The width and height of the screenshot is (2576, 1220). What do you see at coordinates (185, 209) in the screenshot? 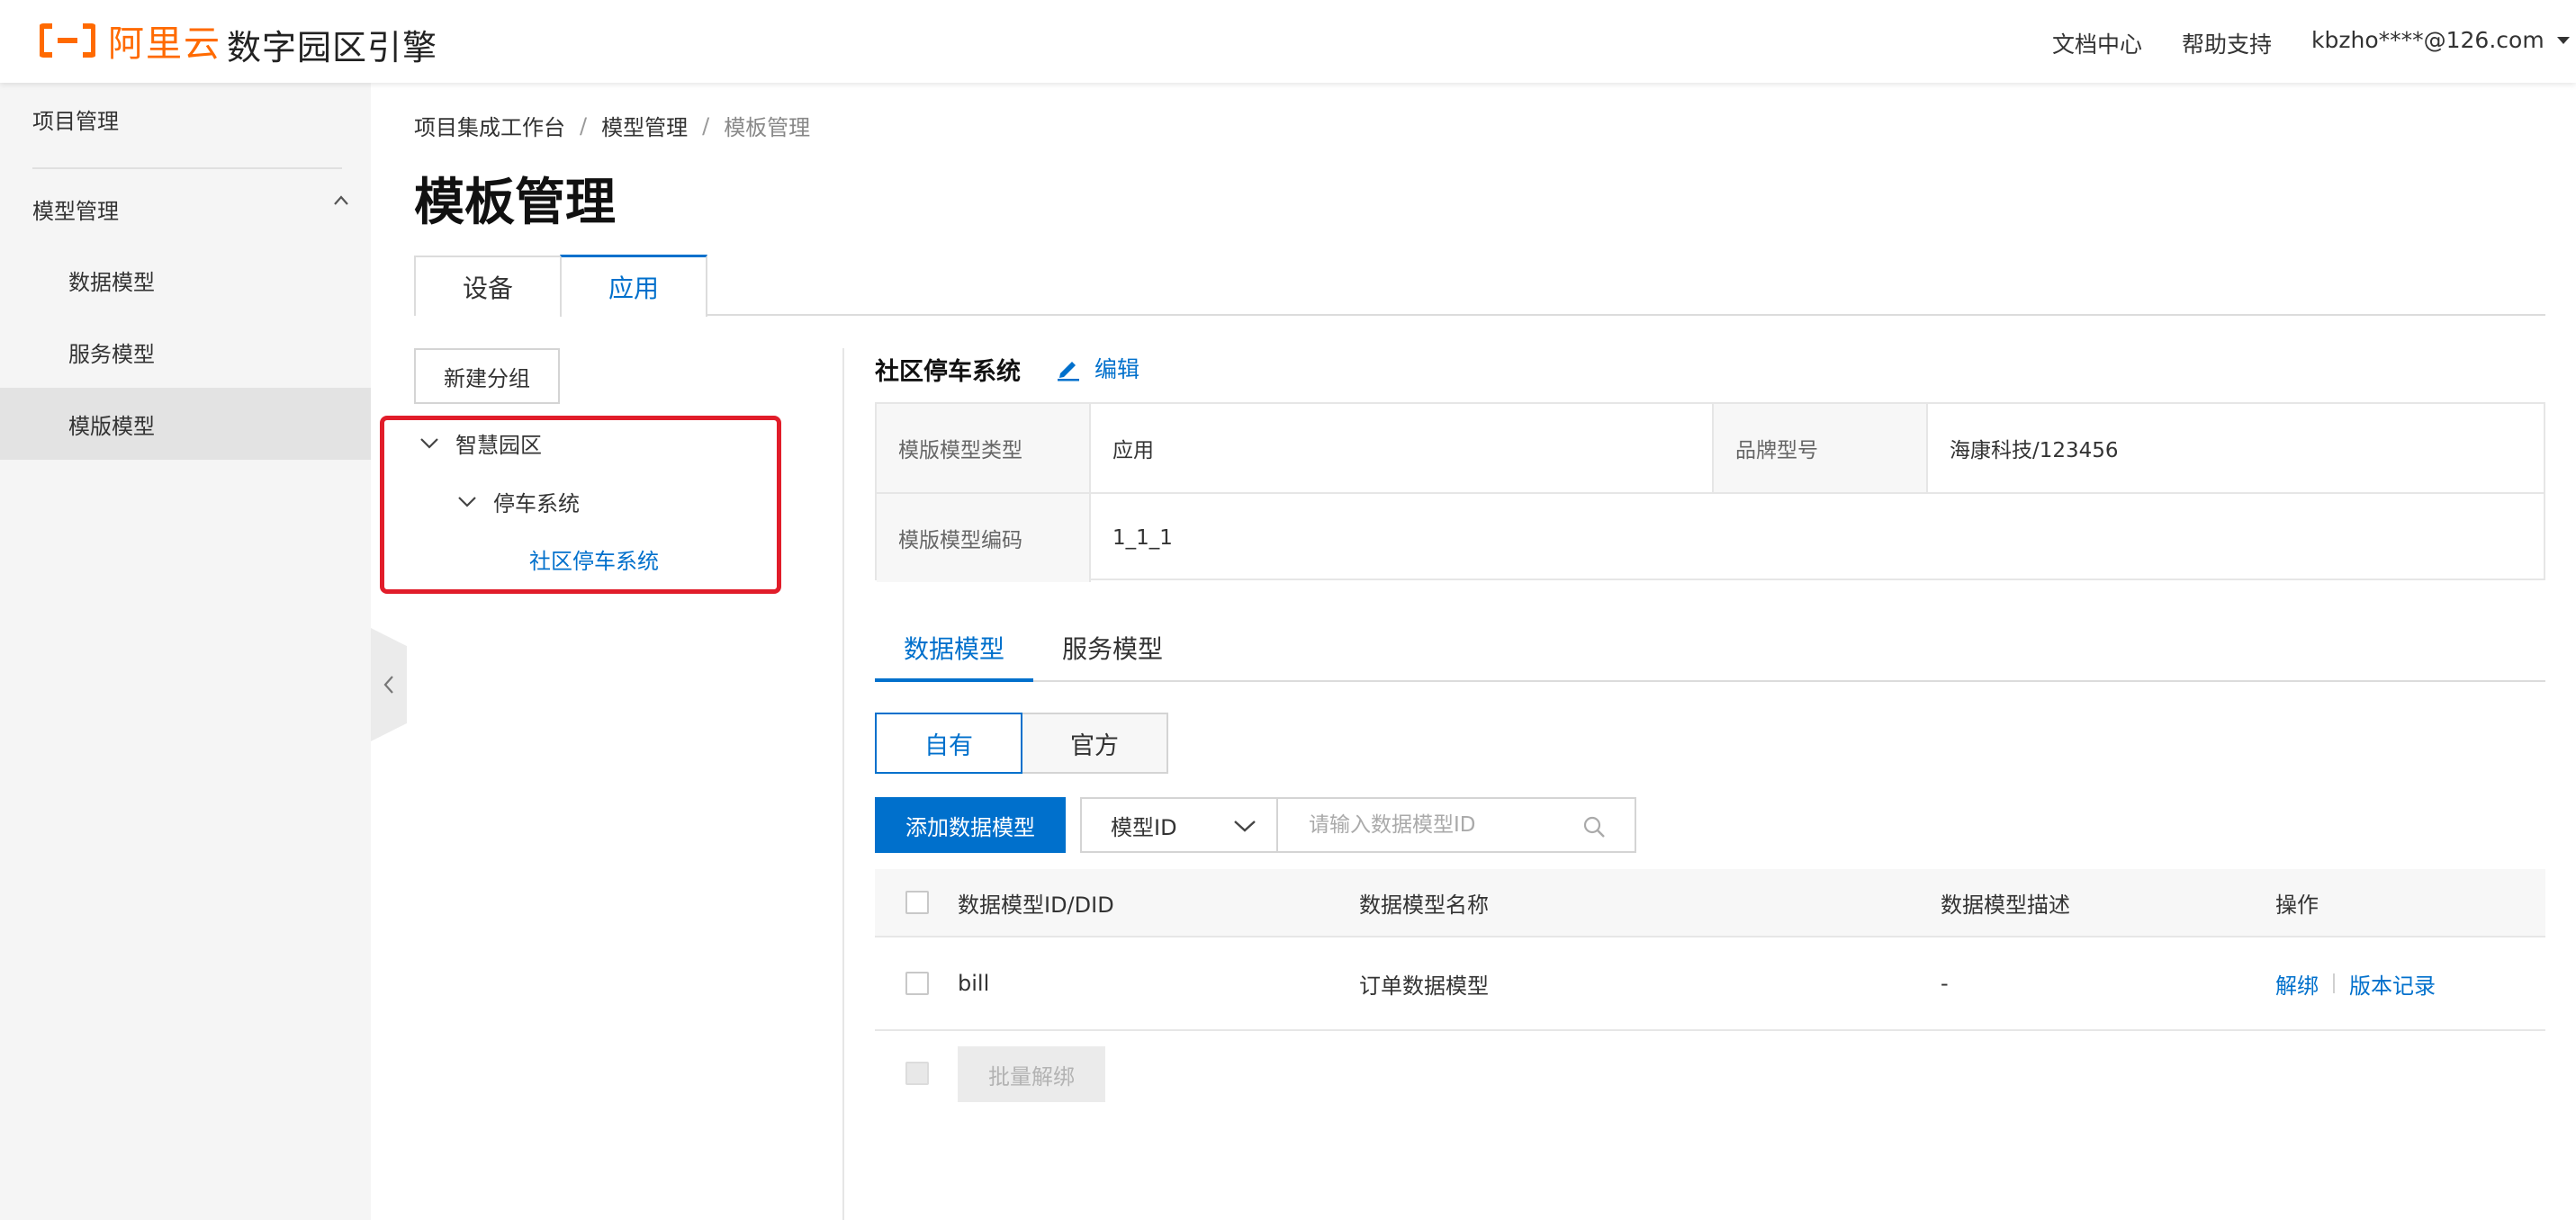
I see `sidebar-item-model-management: 模型管理` at bounding box center [185, 209].